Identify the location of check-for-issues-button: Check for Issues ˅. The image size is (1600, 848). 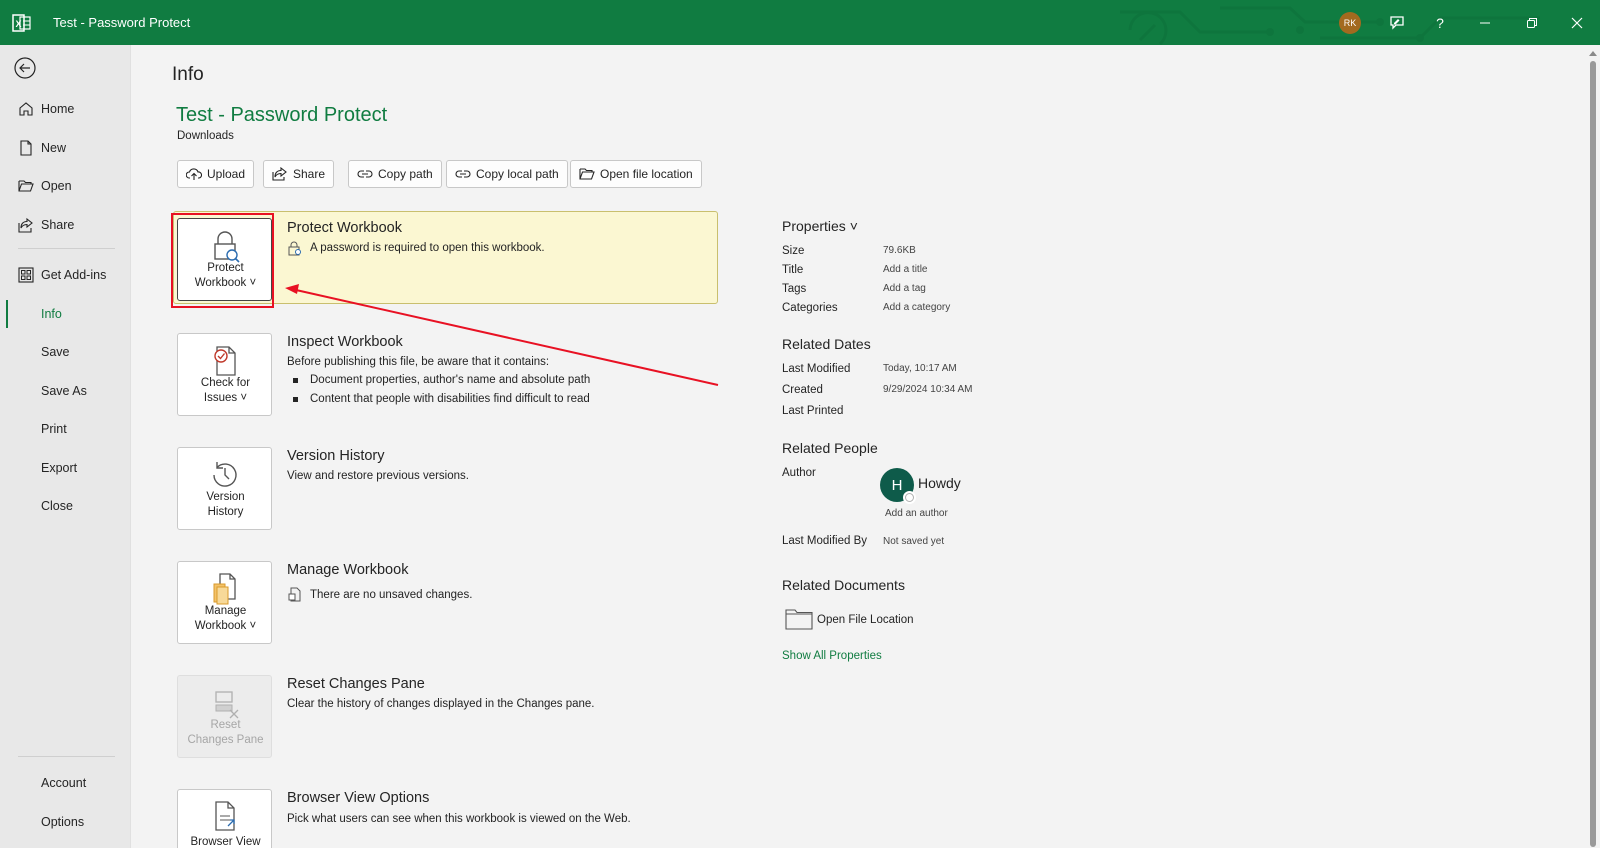
(224, 374).